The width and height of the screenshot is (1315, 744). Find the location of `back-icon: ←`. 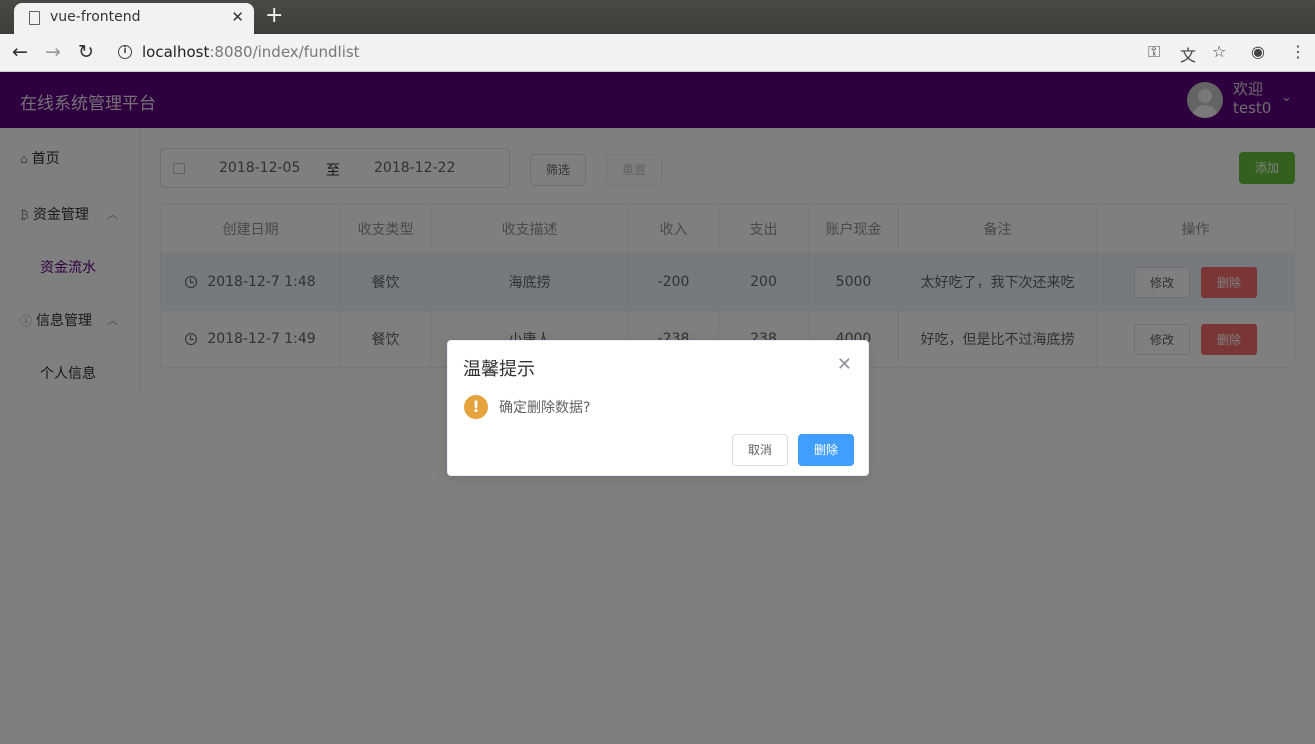

back-icon: ← is located at coordinates (20, 52).